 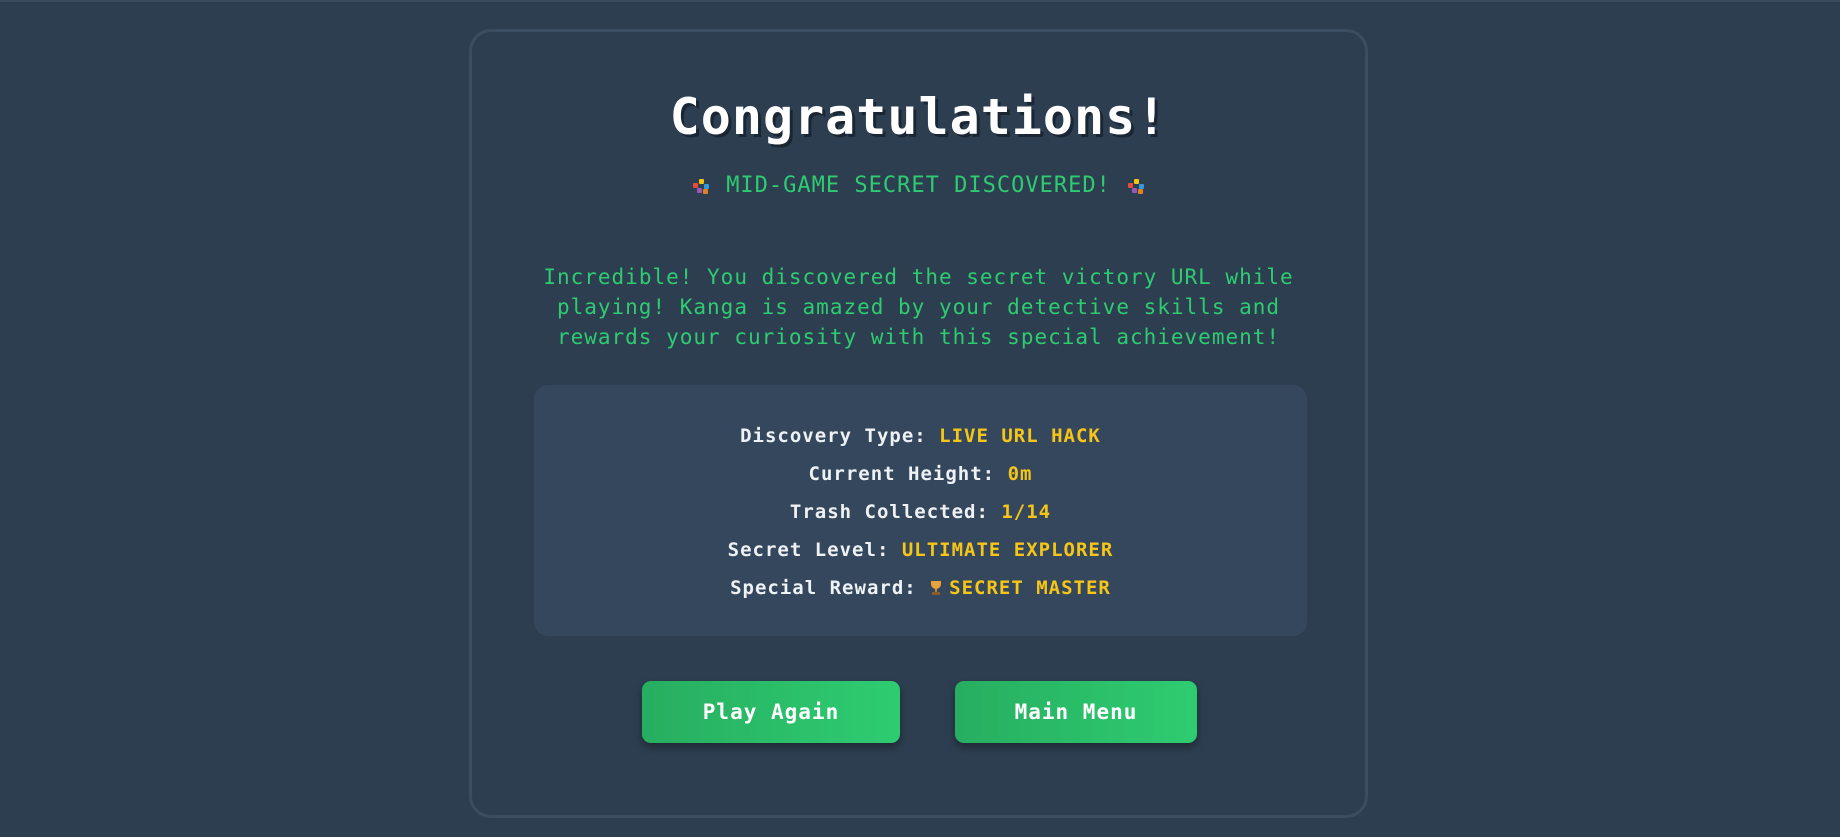 What do you see at coordinates (1030, 588) in the screenshot?
I see `stat-value: SECRET MASTER` at bounding box center [1030, 588].